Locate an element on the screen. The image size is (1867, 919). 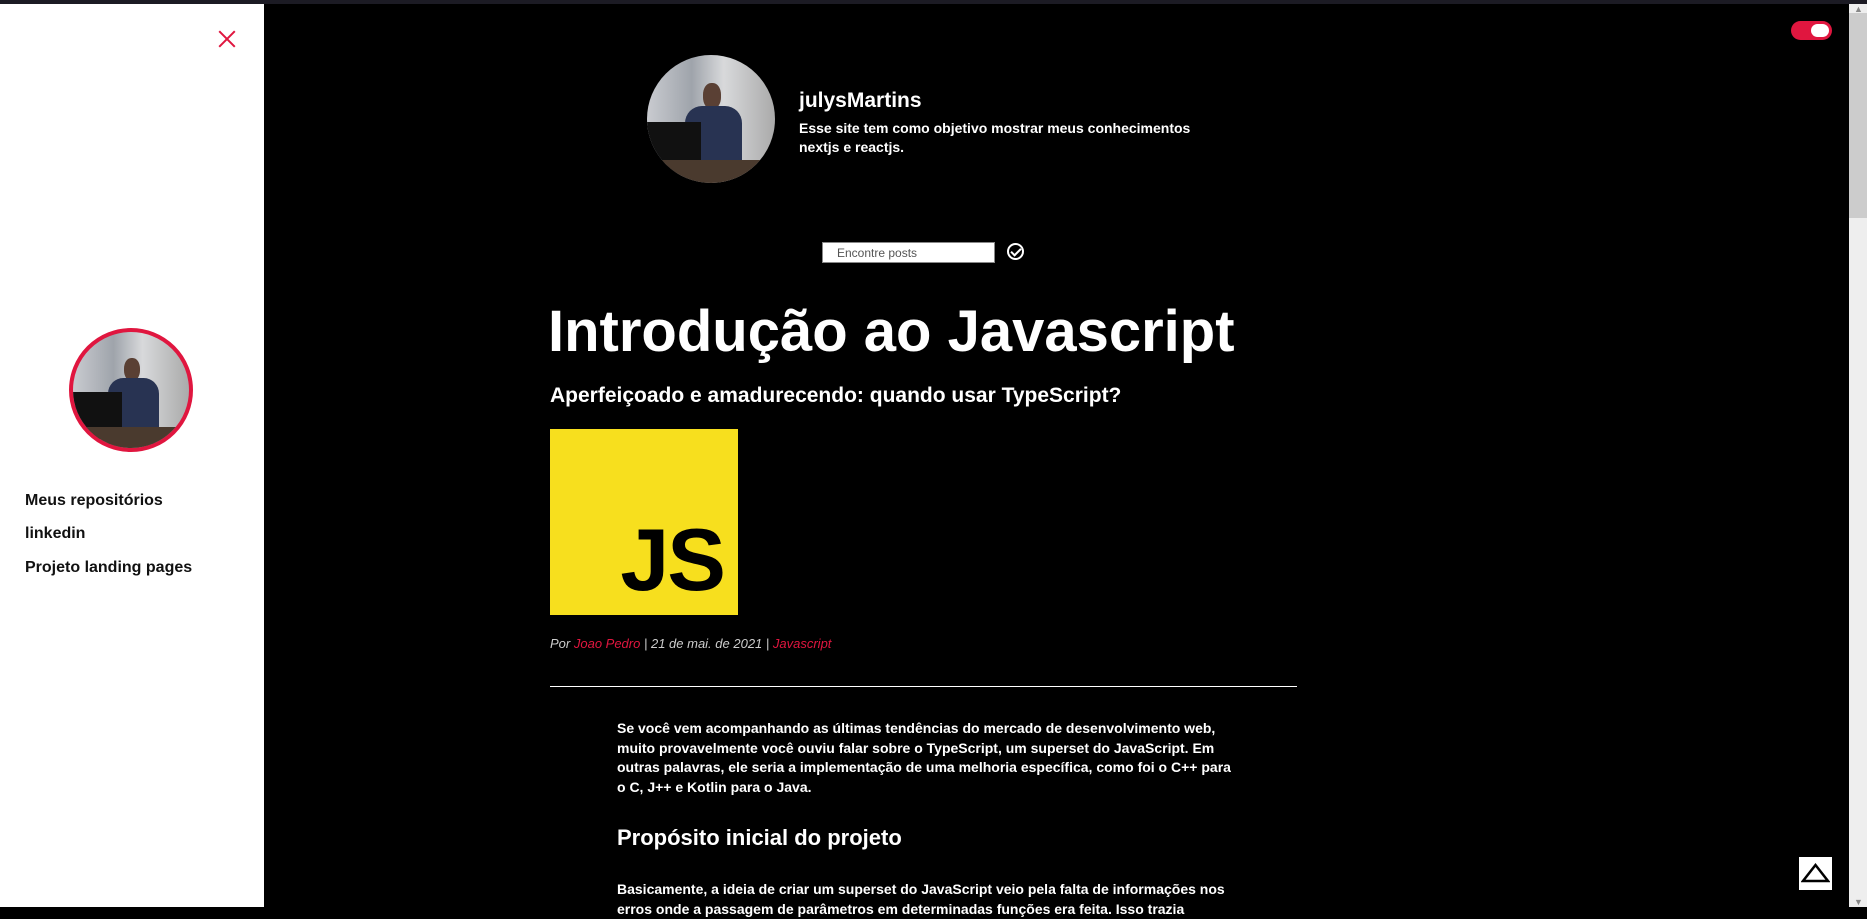
post-title: Introdução ao Javascript is located at coordinates (891, 331).